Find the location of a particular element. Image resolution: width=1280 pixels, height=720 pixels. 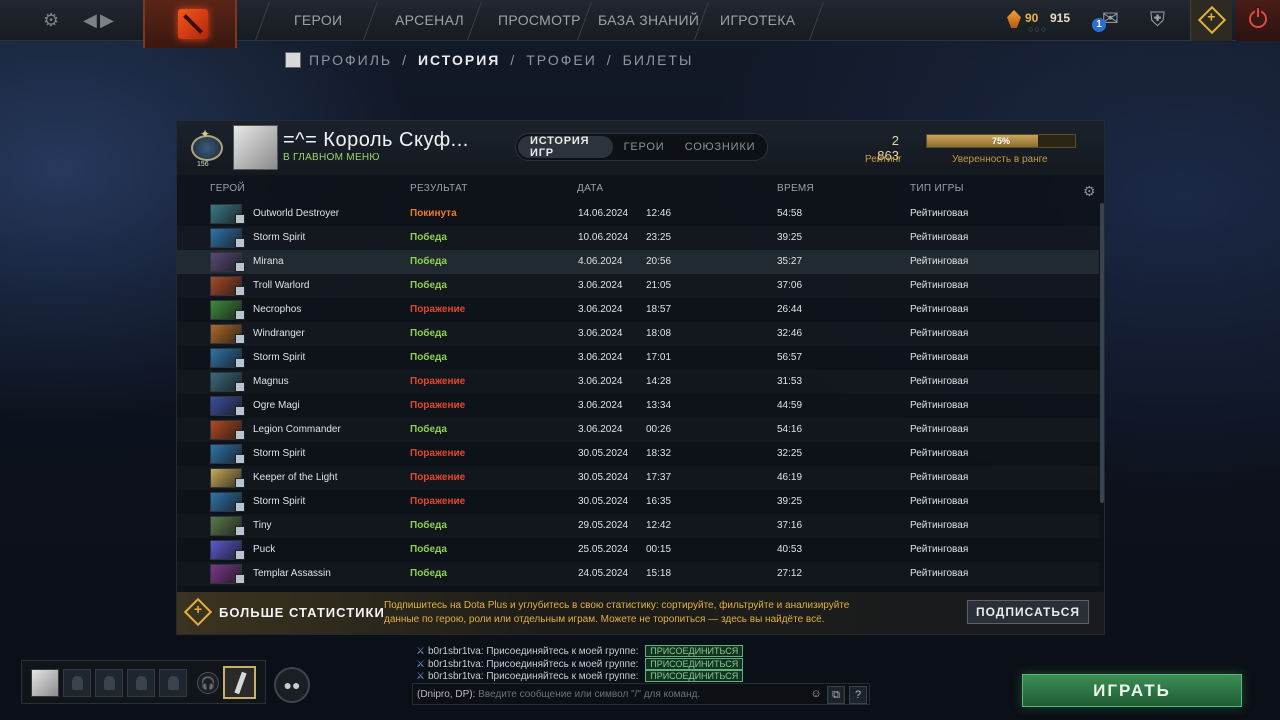

emoji-icon: ☺ is located at coordinates (816, 695).